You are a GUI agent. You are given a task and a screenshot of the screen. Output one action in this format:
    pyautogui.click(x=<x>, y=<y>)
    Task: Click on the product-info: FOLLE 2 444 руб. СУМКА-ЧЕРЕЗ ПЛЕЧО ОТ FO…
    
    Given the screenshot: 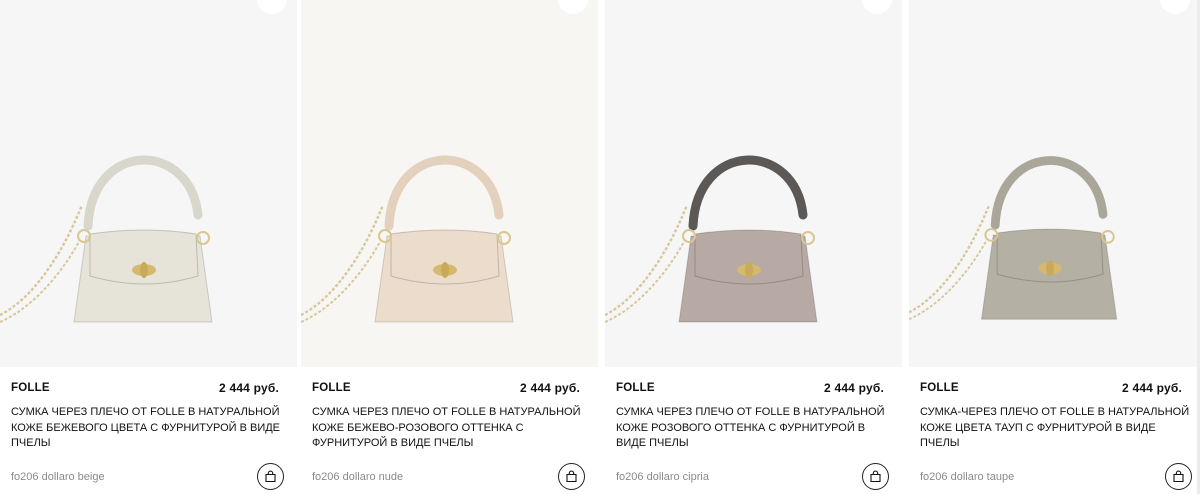 What is the action you would take?
    pyautogui.click(x=1054, y=430)
    